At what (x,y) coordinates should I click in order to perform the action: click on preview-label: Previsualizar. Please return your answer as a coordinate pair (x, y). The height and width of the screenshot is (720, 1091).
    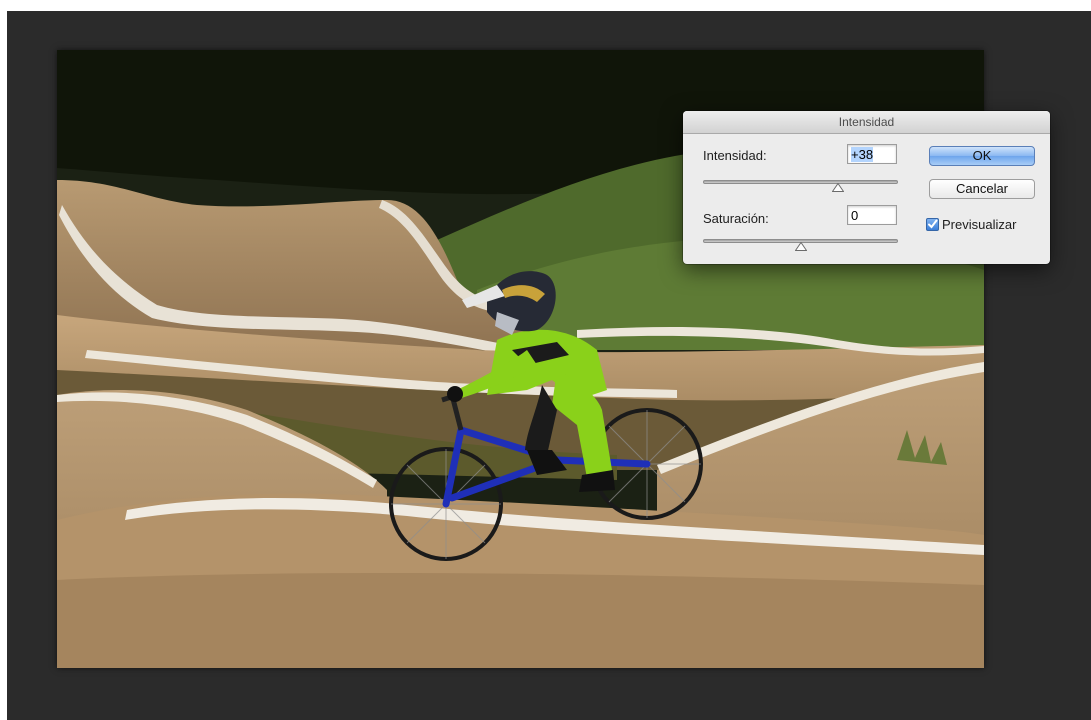
    Looking at the image, I should click on (979, 224).